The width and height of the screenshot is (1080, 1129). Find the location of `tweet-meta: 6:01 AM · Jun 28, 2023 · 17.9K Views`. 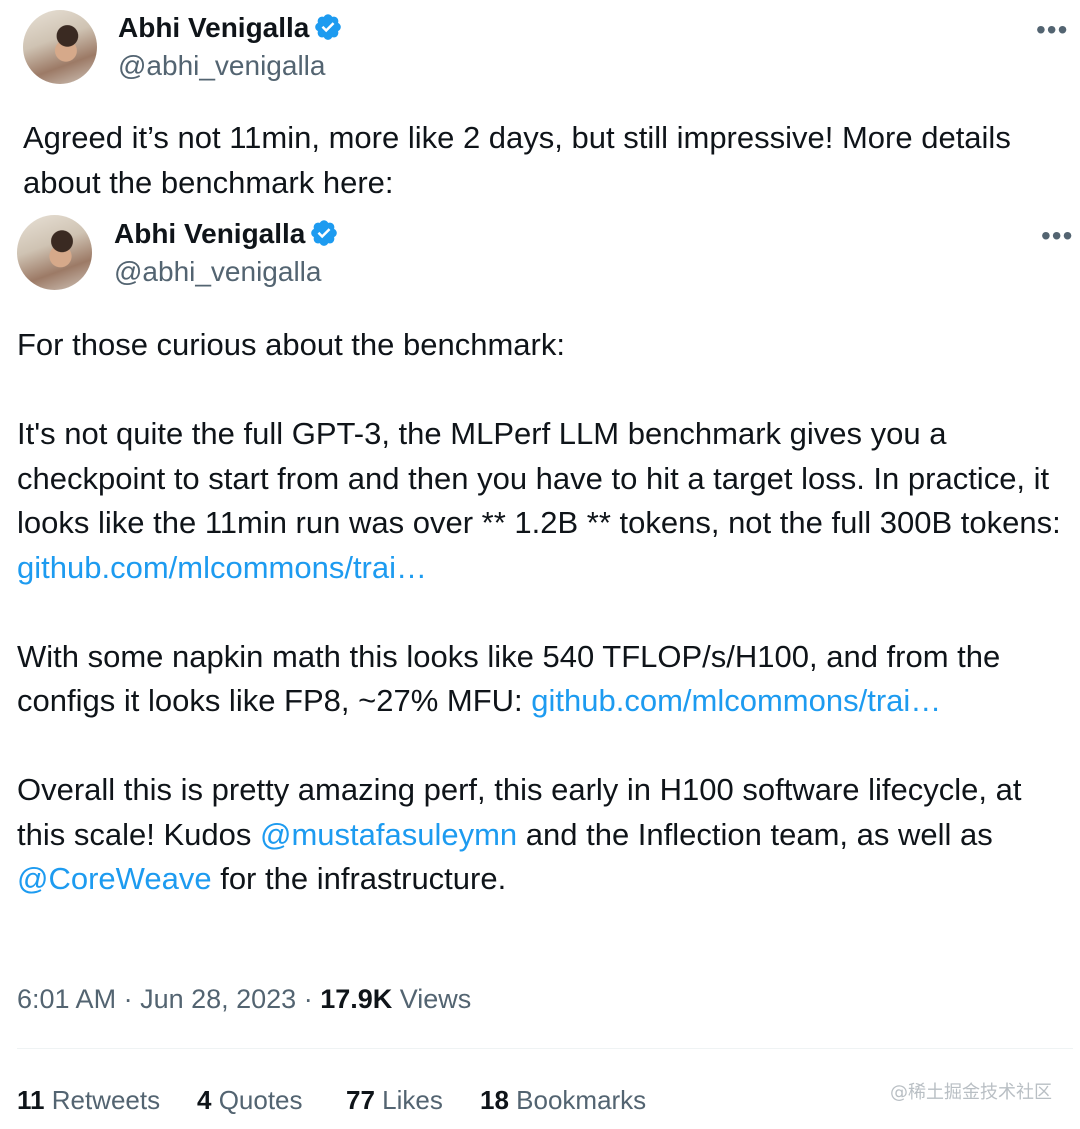

tweet-meta: 6:01 AM · Jun 28, 2023 · 17.9K Views is located at coordinates (244, 999).